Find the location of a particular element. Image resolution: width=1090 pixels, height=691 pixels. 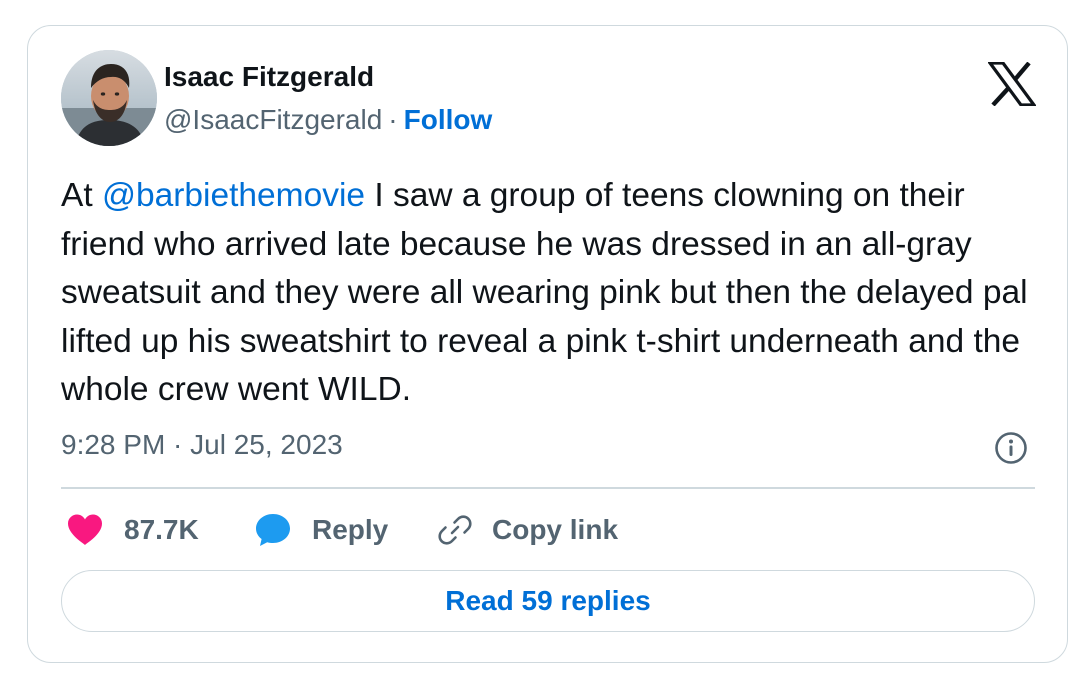

author-handle: @IsaacFitzgerald is located at coordinates (273, 119).